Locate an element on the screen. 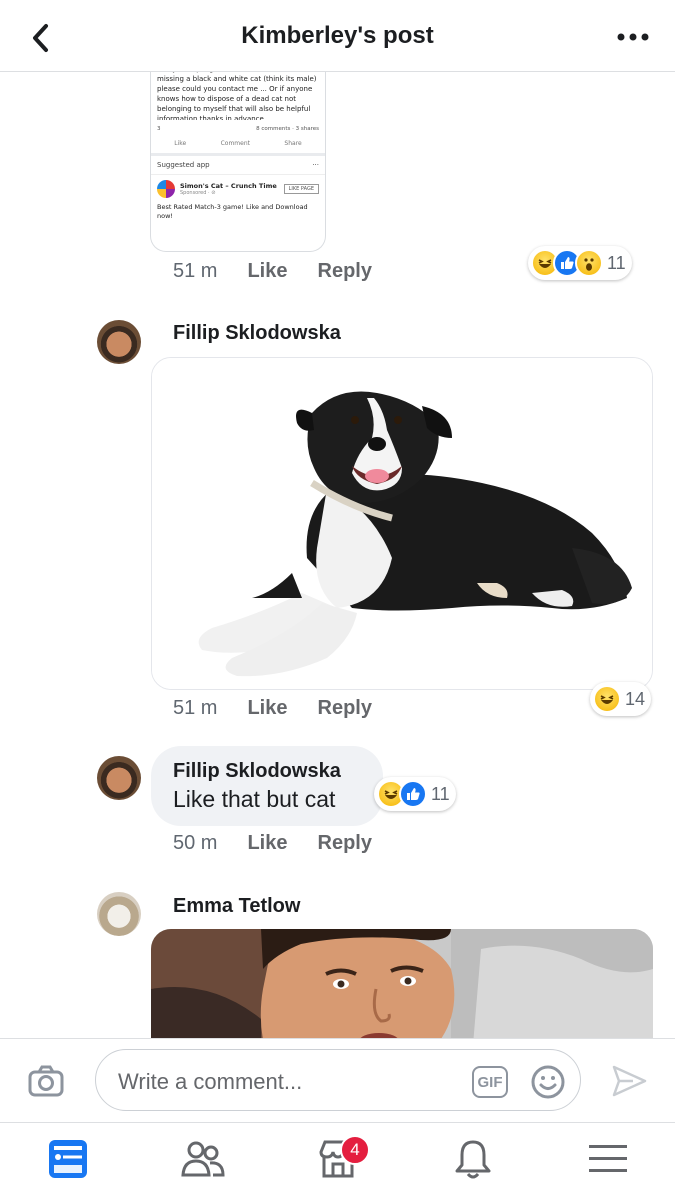  screenshot-share-action: Share is located at coordinates (293, 143).